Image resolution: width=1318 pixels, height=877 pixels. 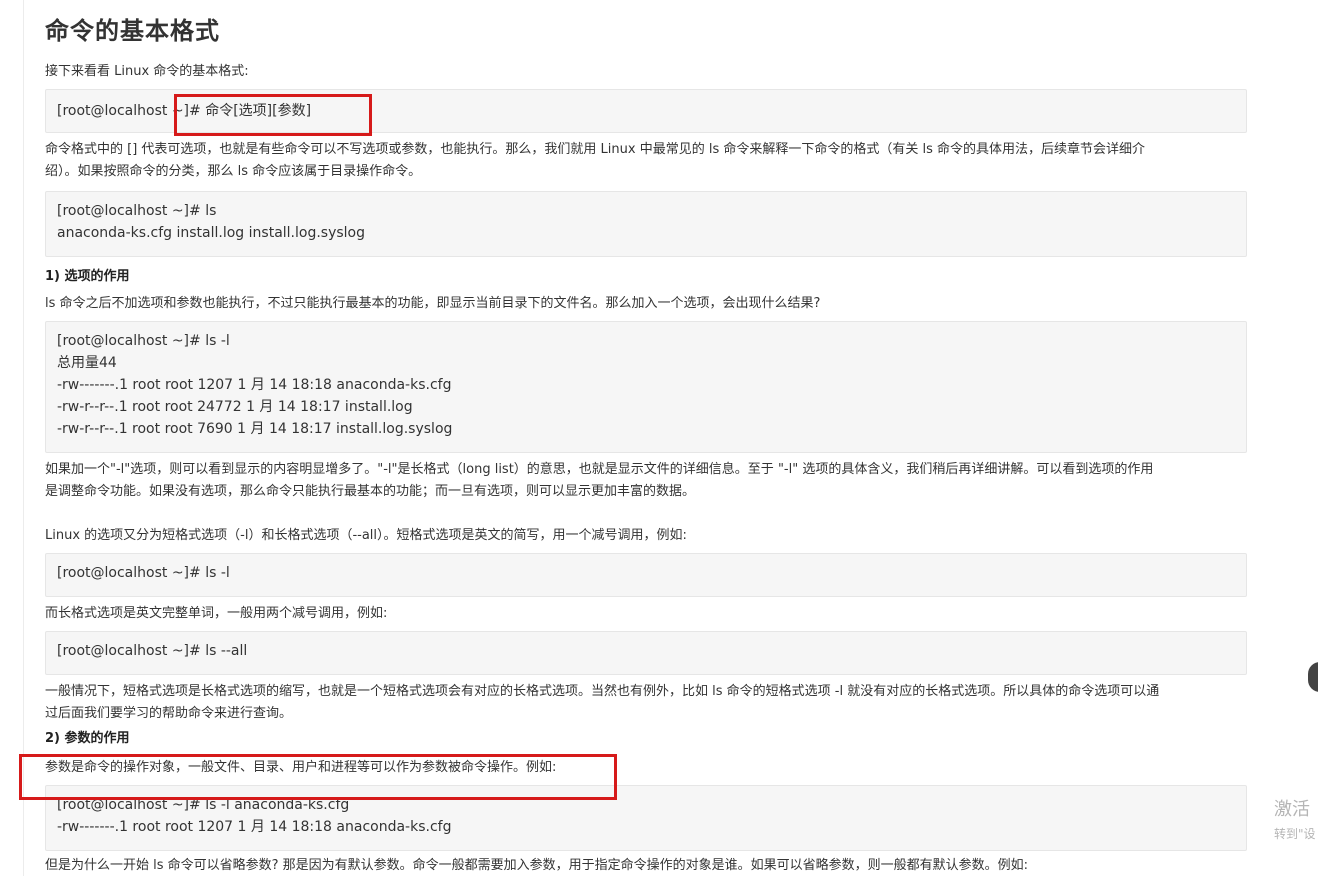 I want to click on paragraph-line: 绍）。如果按照命令的分类，那么 ls 命令应该属于目录操作命令。, so click(x=233, y=171).